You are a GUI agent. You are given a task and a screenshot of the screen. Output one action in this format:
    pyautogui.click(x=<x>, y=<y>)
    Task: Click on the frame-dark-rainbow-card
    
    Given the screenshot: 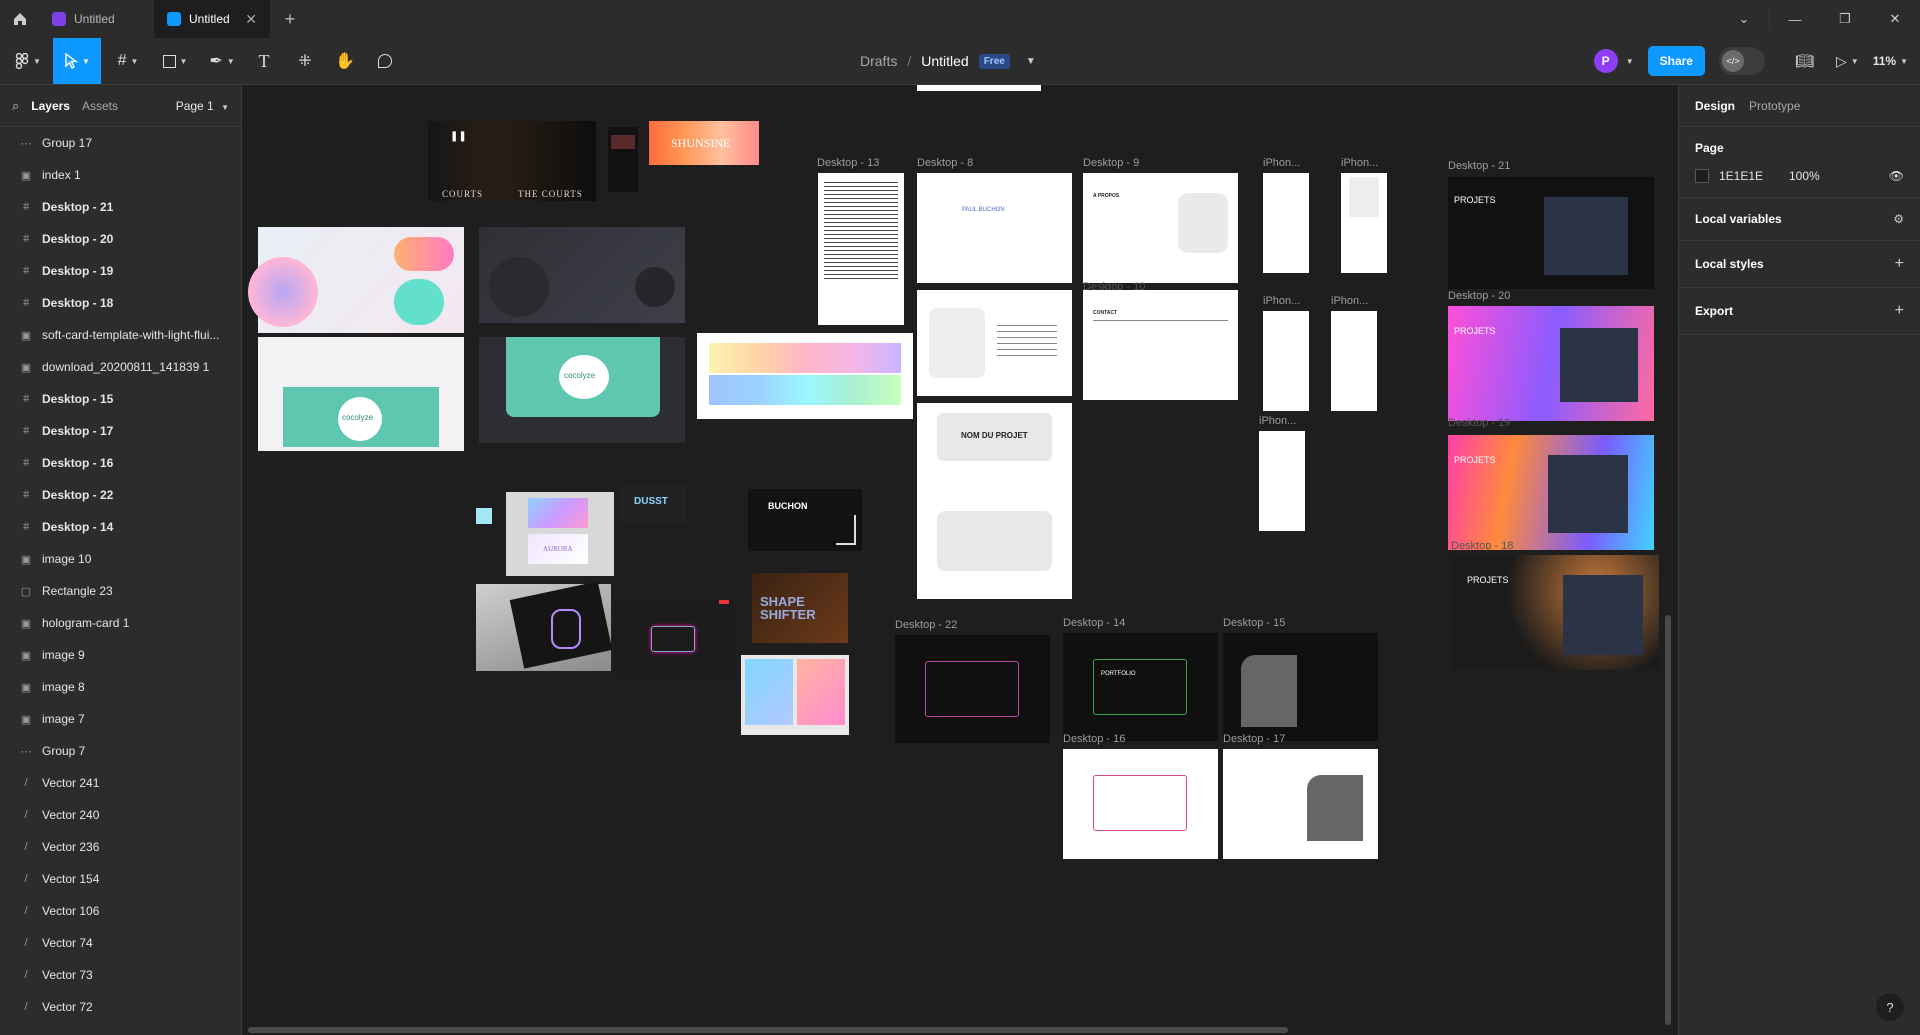 What is the action you would take?
    pyautogui.click(x=673, y=638)
    